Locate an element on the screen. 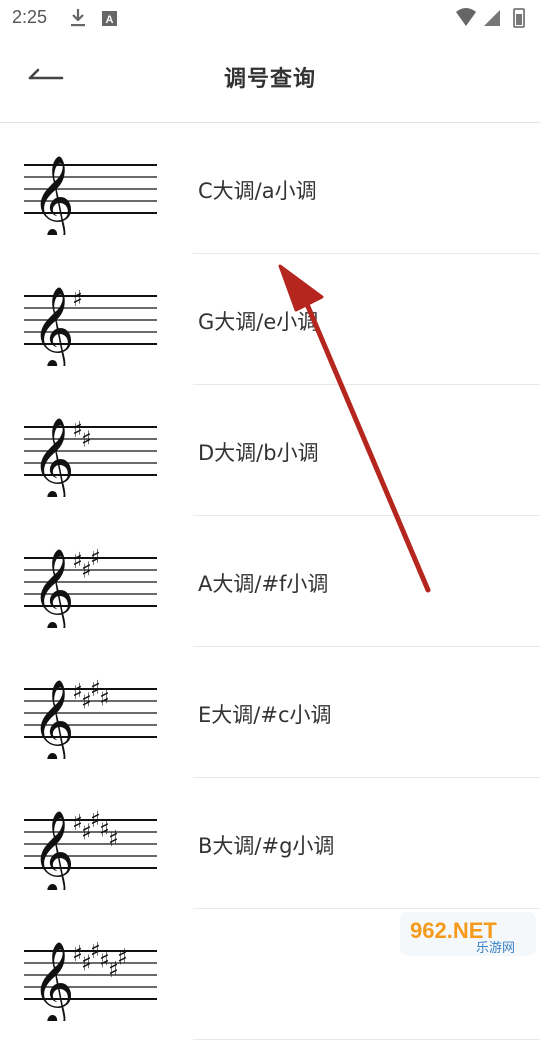 The width and height of the screenshot is (540, 1040). watermark-caption: 乐游网 is located at coordinates (495, 948).